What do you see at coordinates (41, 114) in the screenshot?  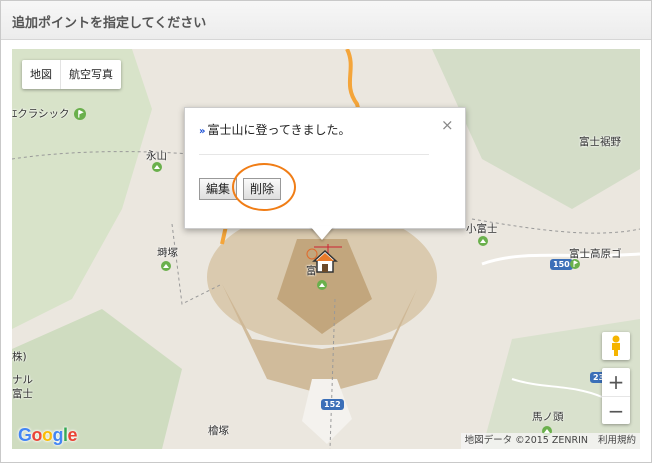 I see `map-label-classic: ｴクラシック` at bounding box center [41, 114].